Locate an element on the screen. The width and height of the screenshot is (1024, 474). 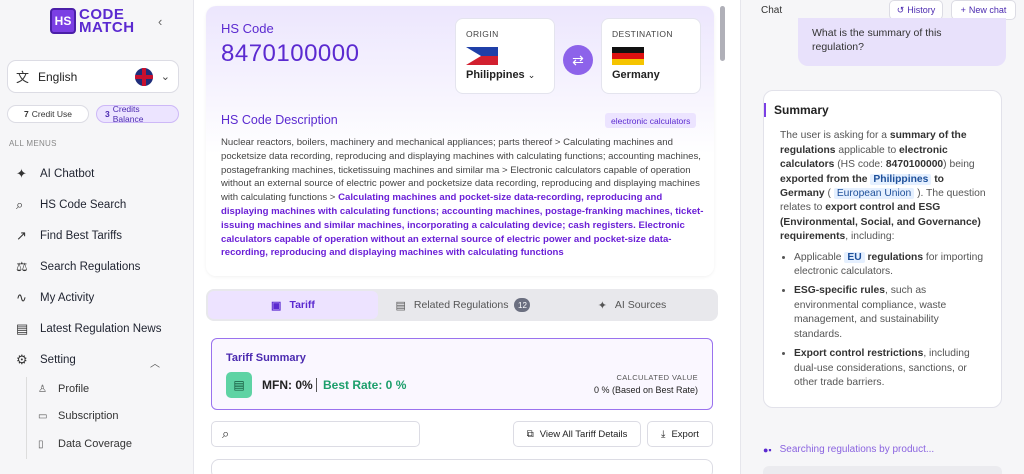
logo-line2: MATCH is located at coordinates (107, 27).